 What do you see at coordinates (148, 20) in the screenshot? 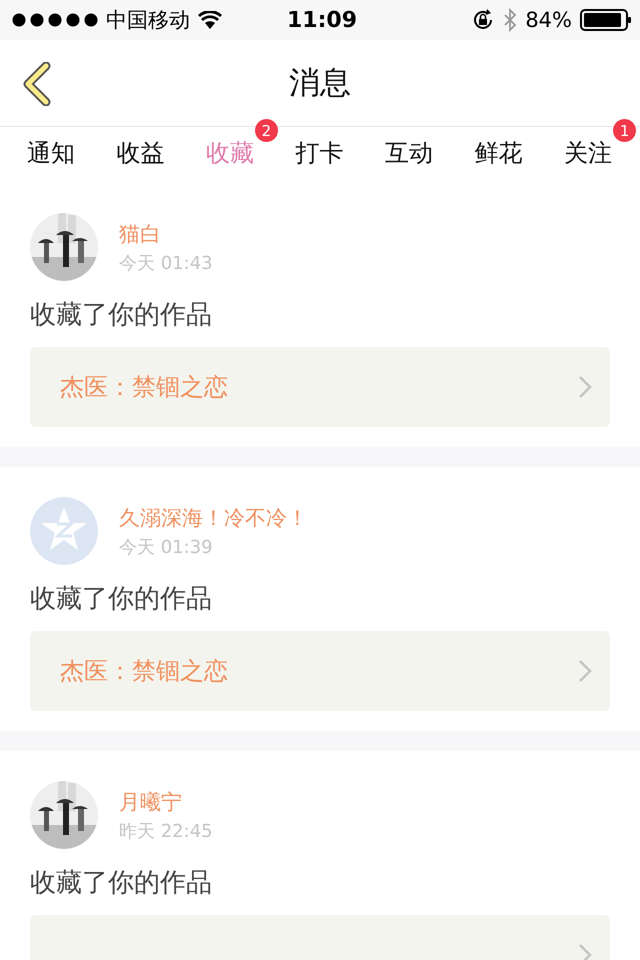
I see `carrier-name: 中国移动` at bounding box center [148, 20].